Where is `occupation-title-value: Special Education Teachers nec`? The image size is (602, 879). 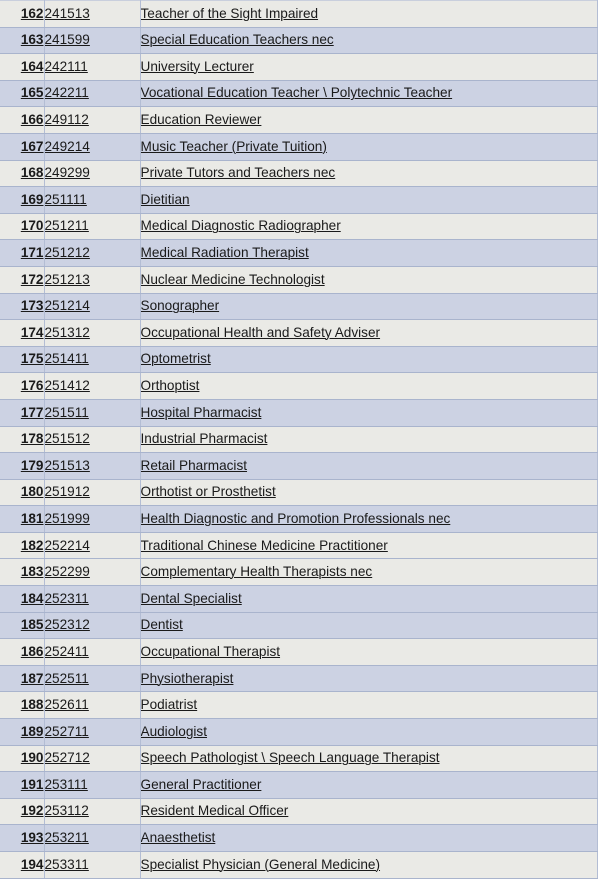
occupation-title-value: Special Education Teachers nec is located at coordinates (237, 40).